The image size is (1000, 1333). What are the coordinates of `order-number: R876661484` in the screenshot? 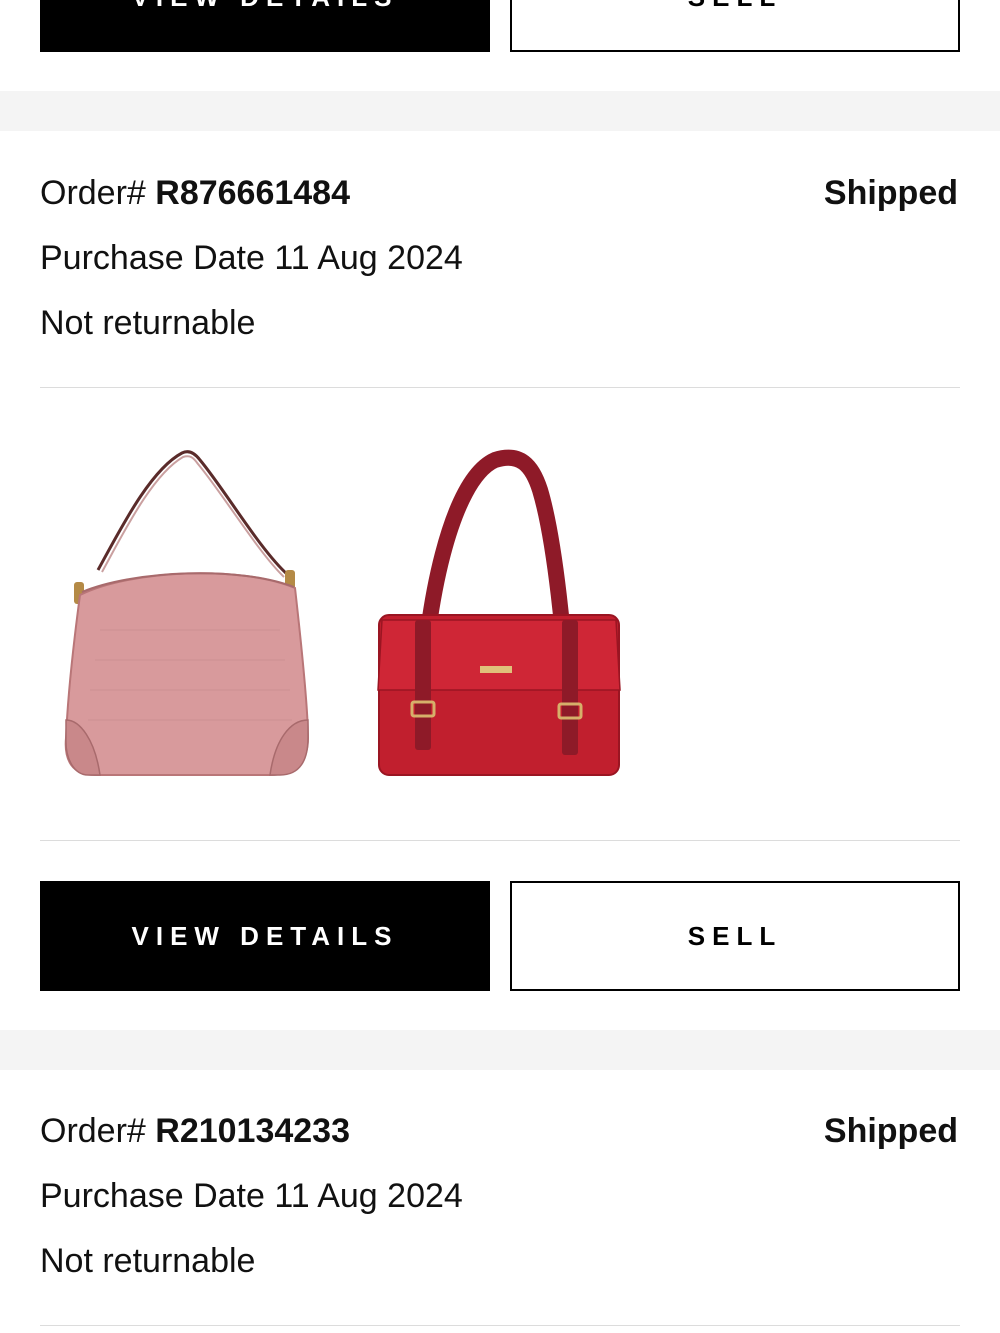 It's located at (253, 193).